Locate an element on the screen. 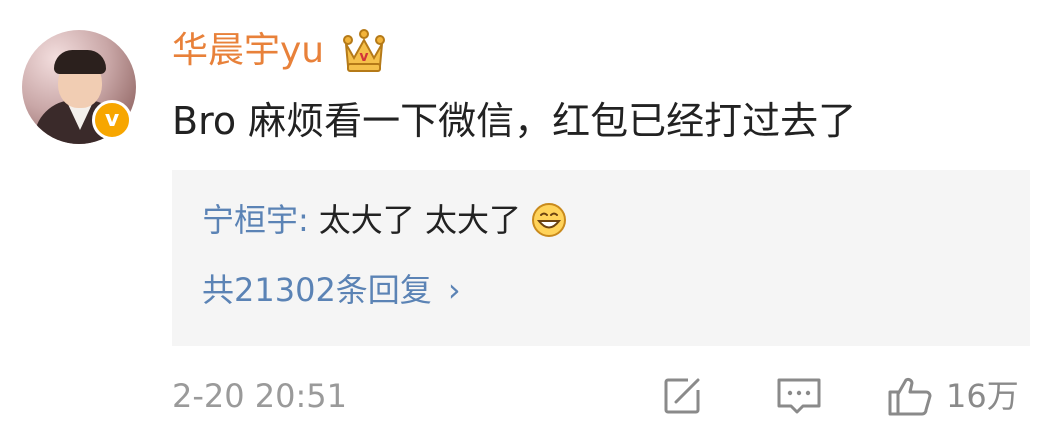 The width and height of the screenshot is (1064, 429). reply-text: 太大了 太大了 is located at coordinates (419, 220).